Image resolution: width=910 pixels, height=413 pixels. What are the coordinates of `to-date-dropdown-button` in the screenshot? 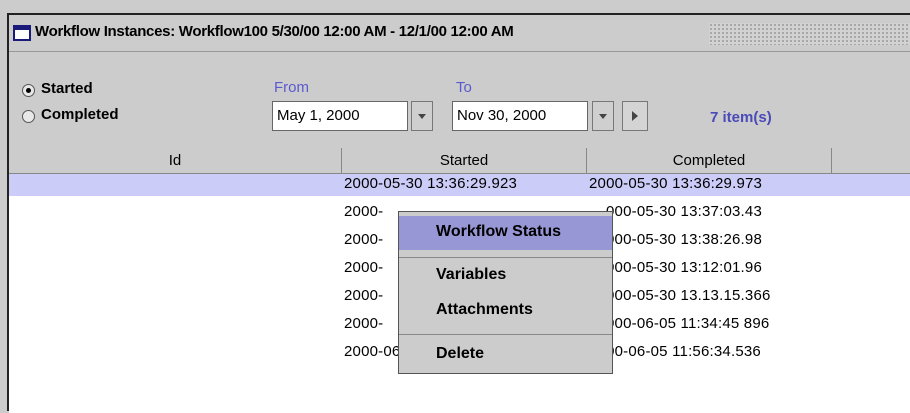 It's located at (603, 116).